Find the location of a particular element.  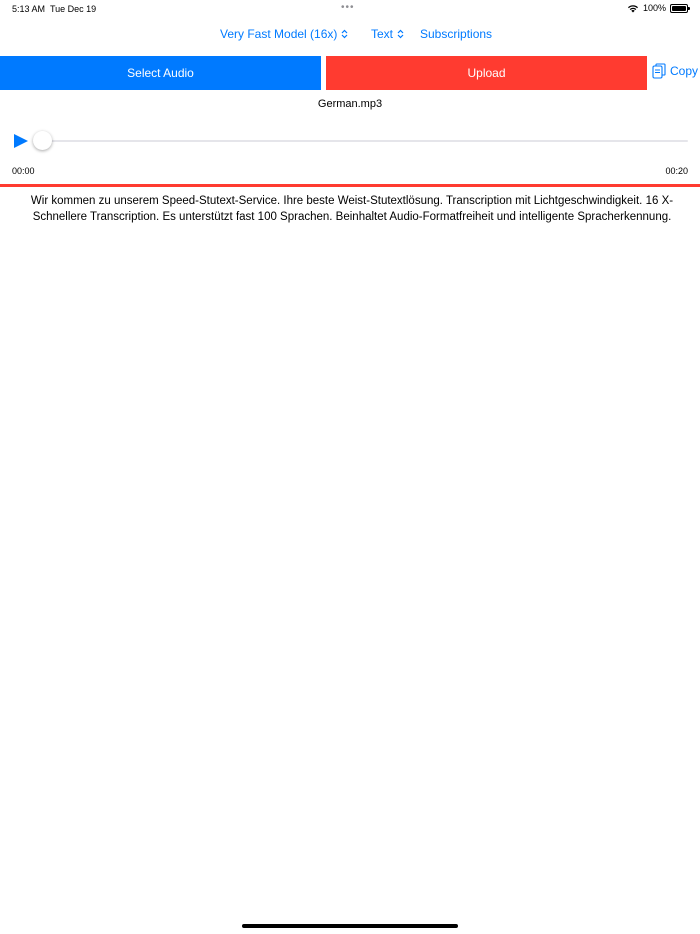

model-selector-label: Very Fast Model (16x) is located at coordinates (279, 34).